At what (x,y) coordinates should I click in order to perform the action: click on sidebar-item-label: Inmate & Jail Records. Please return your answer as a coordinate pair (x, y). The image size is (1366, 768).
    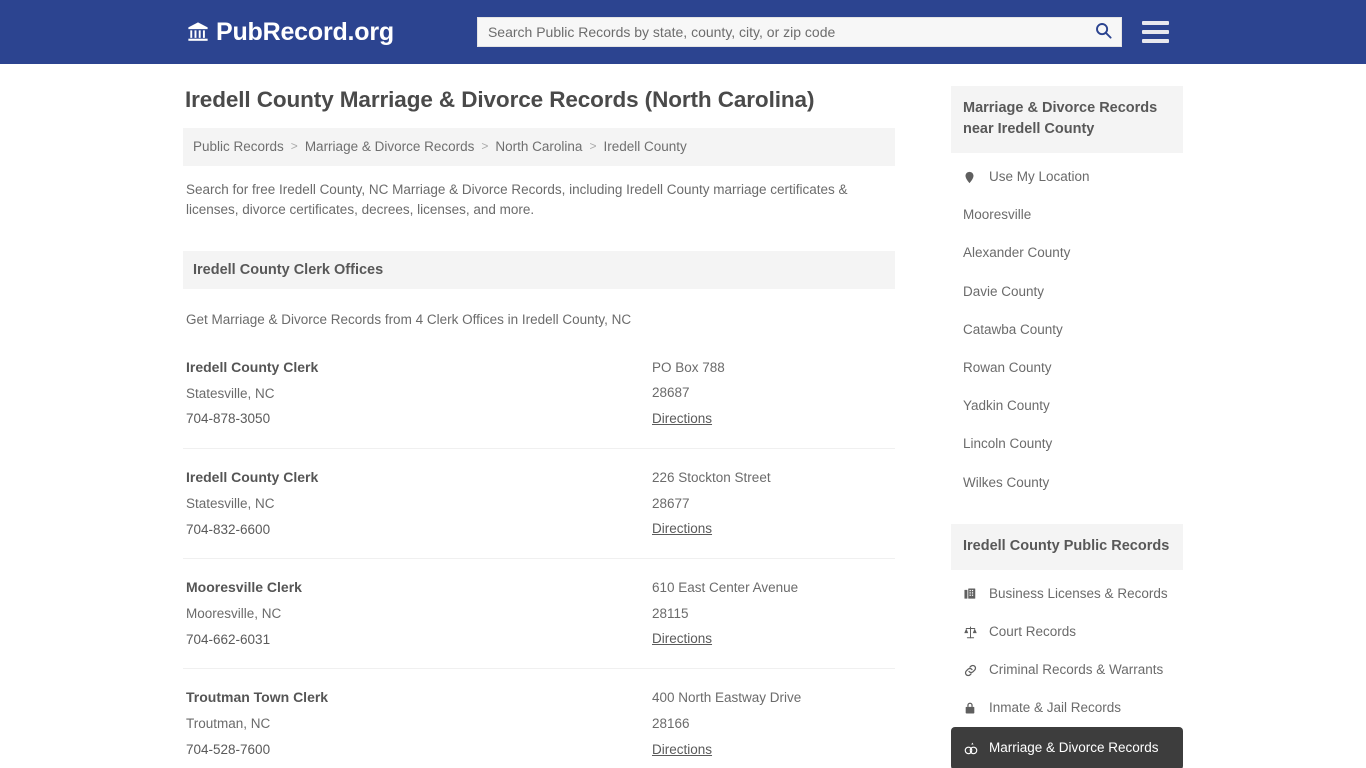
    Looking at the image, I should click on (1055, 708).